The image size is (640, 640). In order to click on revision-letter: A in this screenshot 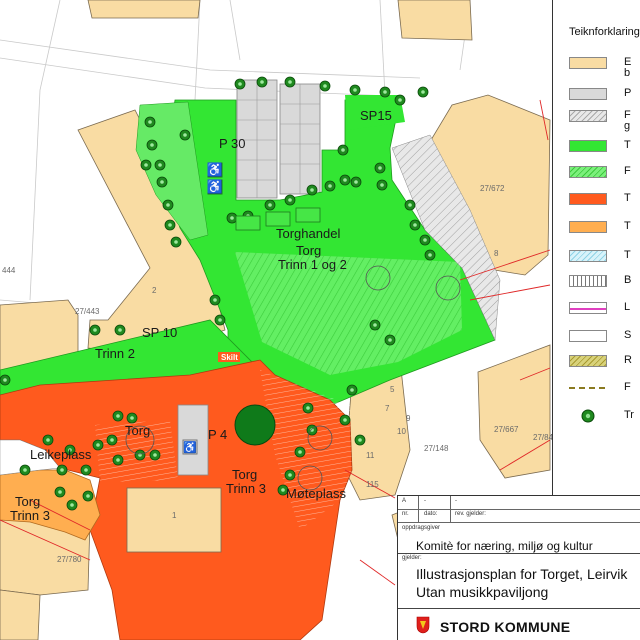, I will do `click(404, 501)`.